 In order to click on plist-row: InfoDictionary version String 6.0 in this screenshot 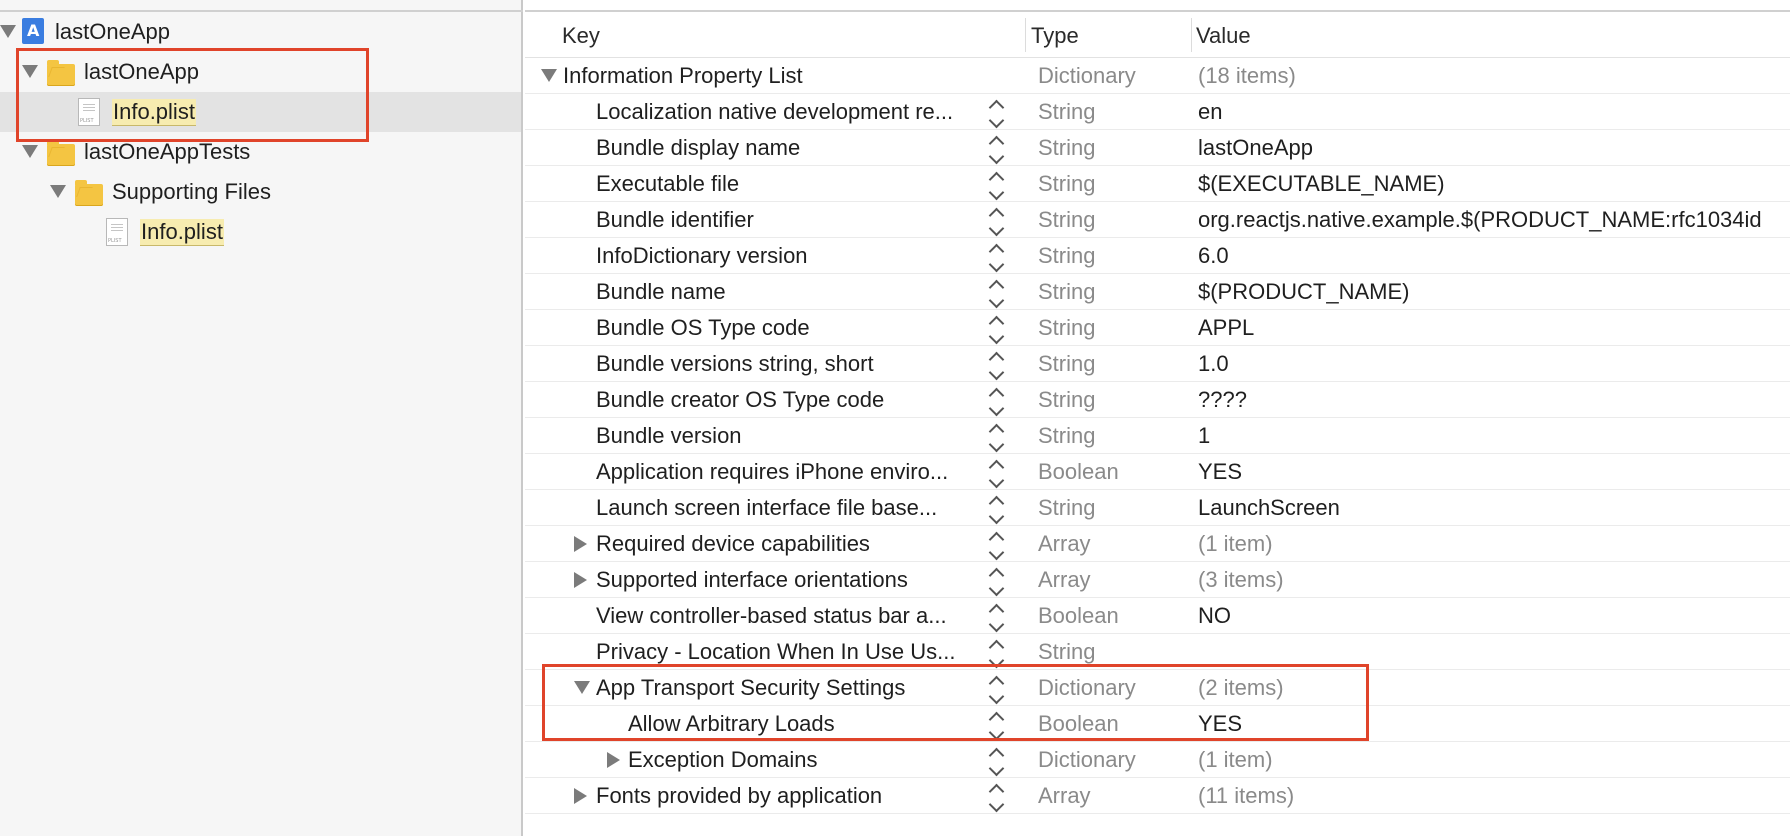, I will do `click(1157, 256)`.